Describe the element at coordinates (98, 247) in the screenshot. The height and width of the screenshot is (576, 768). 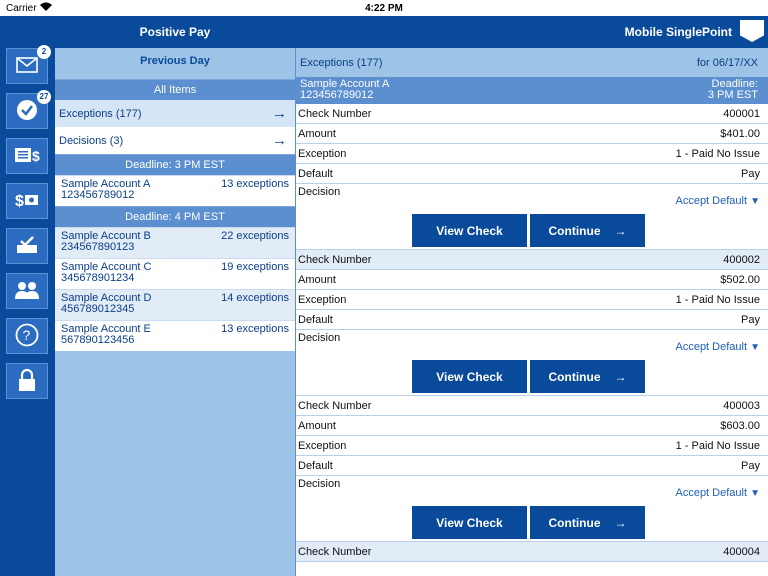
I see `account-number: 234567890123` at that location.